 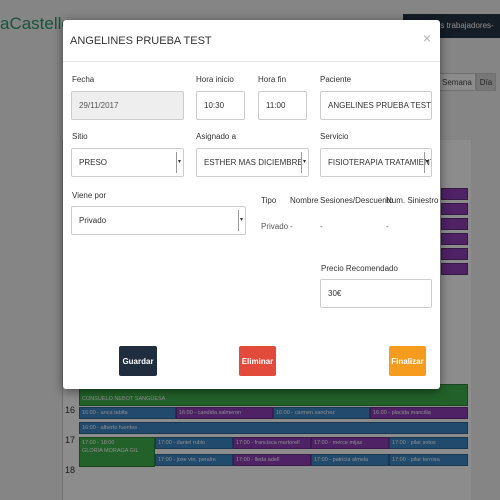 I want to click on modal-title: ANGELINES PRUEBA TEST, so click(x=141, y=41).